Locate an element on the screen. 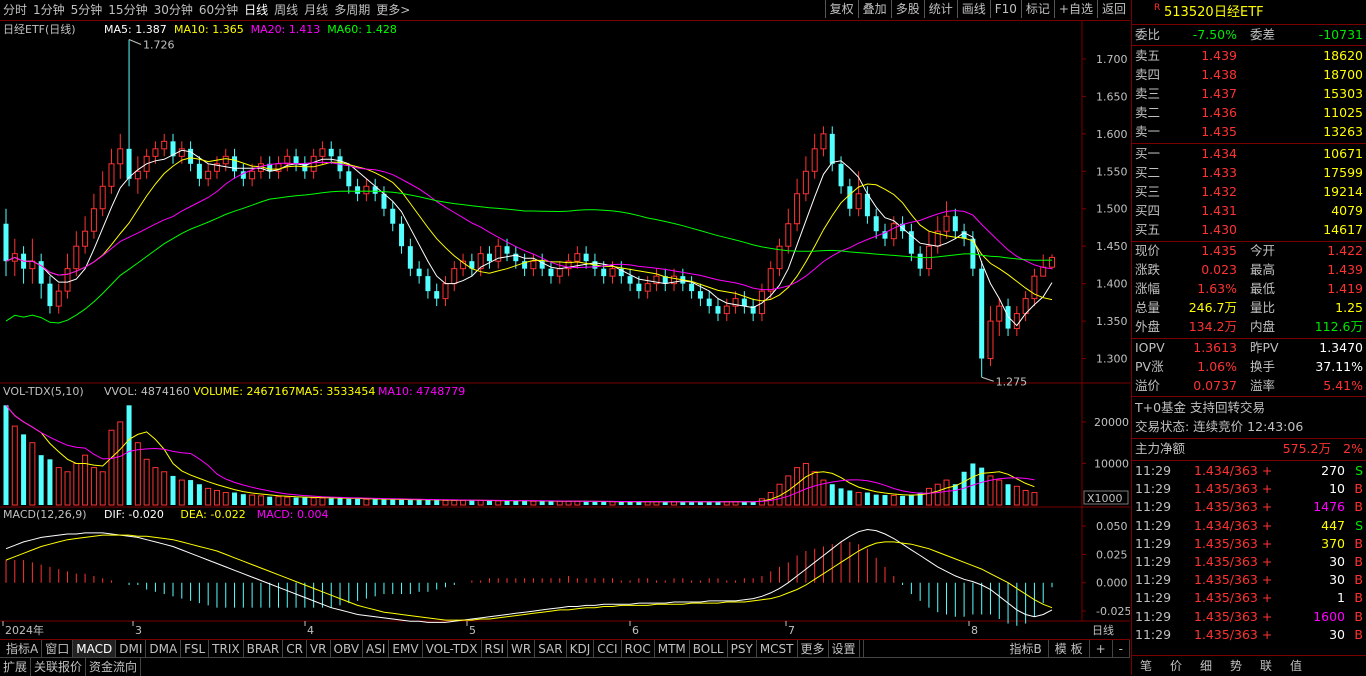 The height and width of the screenshot is (676, 1366). quote-value: 1.422 is located at coordinates (1345, 250).